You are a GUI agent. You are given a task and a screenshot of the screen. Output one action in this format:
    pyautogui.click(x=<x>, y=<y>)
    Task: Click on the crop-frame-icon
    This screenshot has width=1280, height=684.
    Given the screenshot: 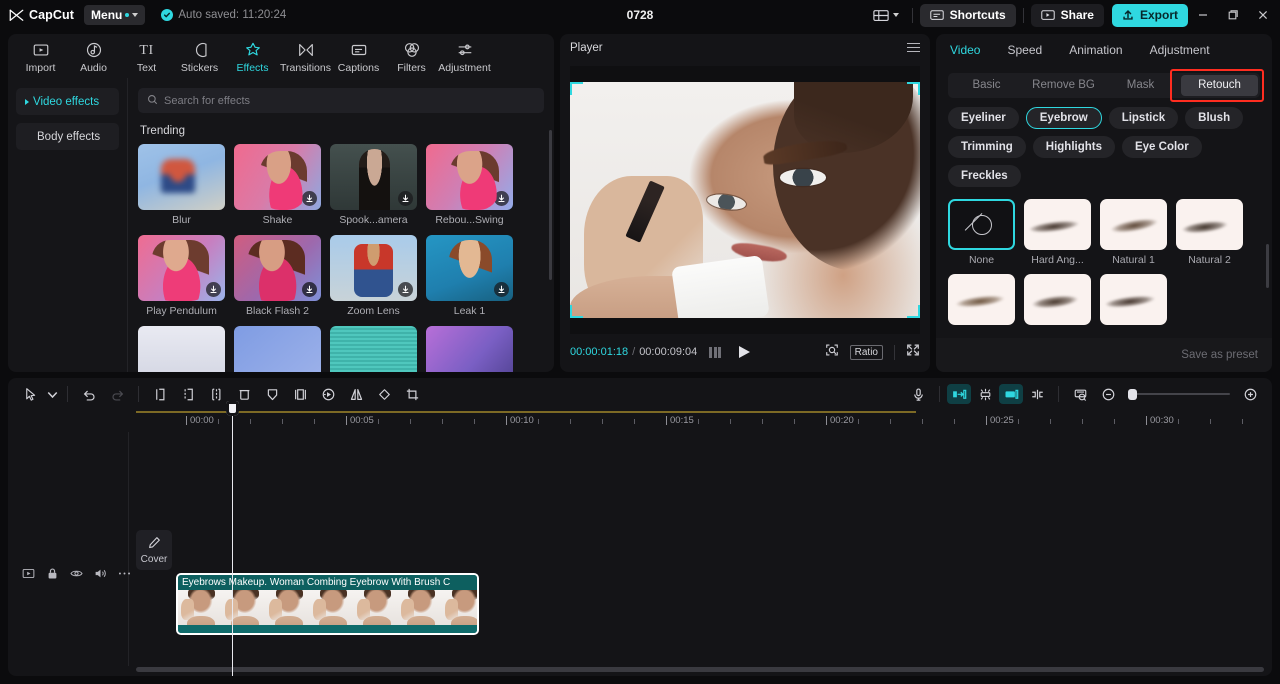 What is the action you would take?
    pyautogui.click(x=300, y=394)
    